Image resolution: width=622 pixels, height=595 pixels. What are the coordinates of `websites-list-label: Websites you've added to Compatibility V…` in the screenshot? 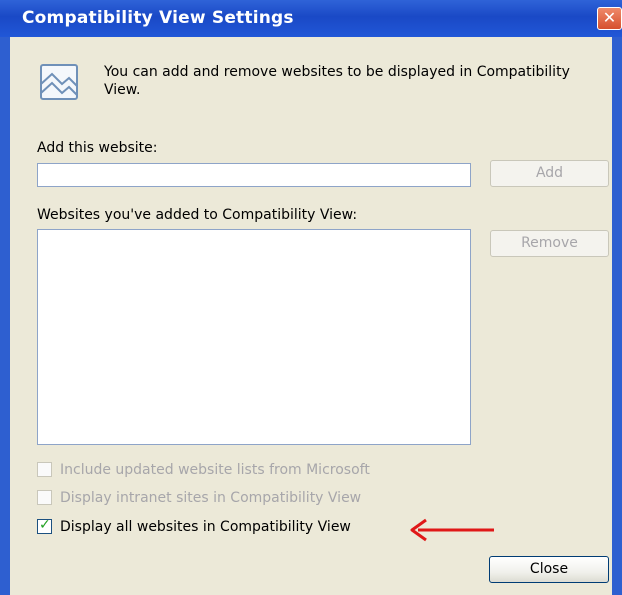 It's located at (197, 215).